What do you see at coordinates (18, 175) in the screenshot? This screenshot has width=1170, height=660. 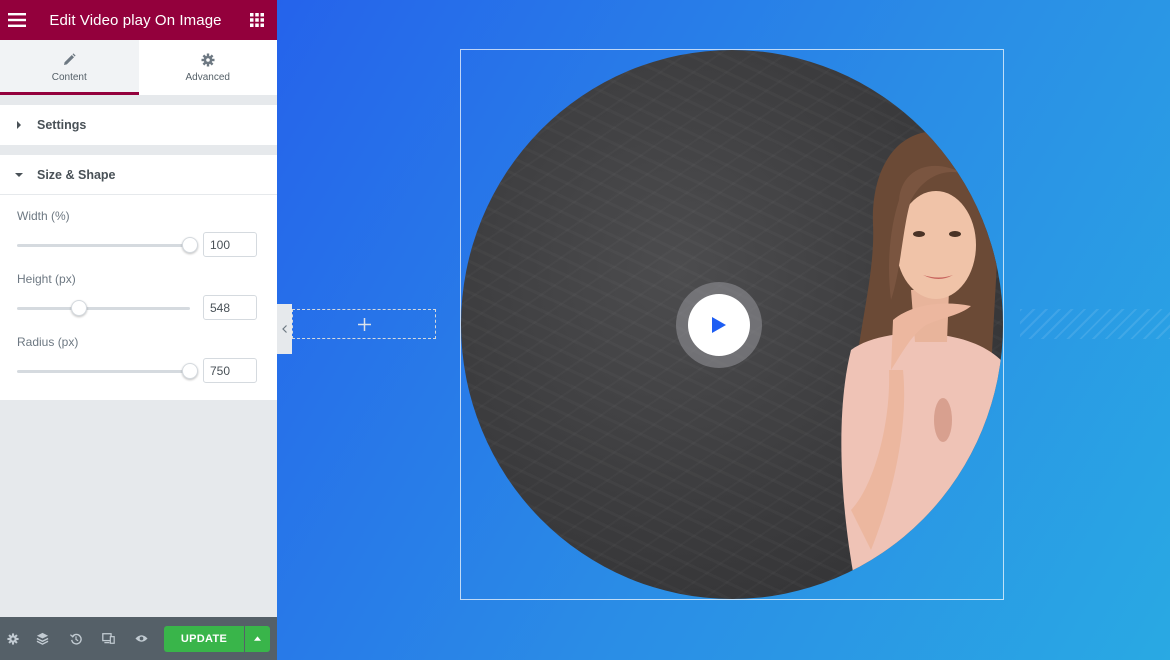 I see `caret-down-icon` at bounding box center [18, 175].